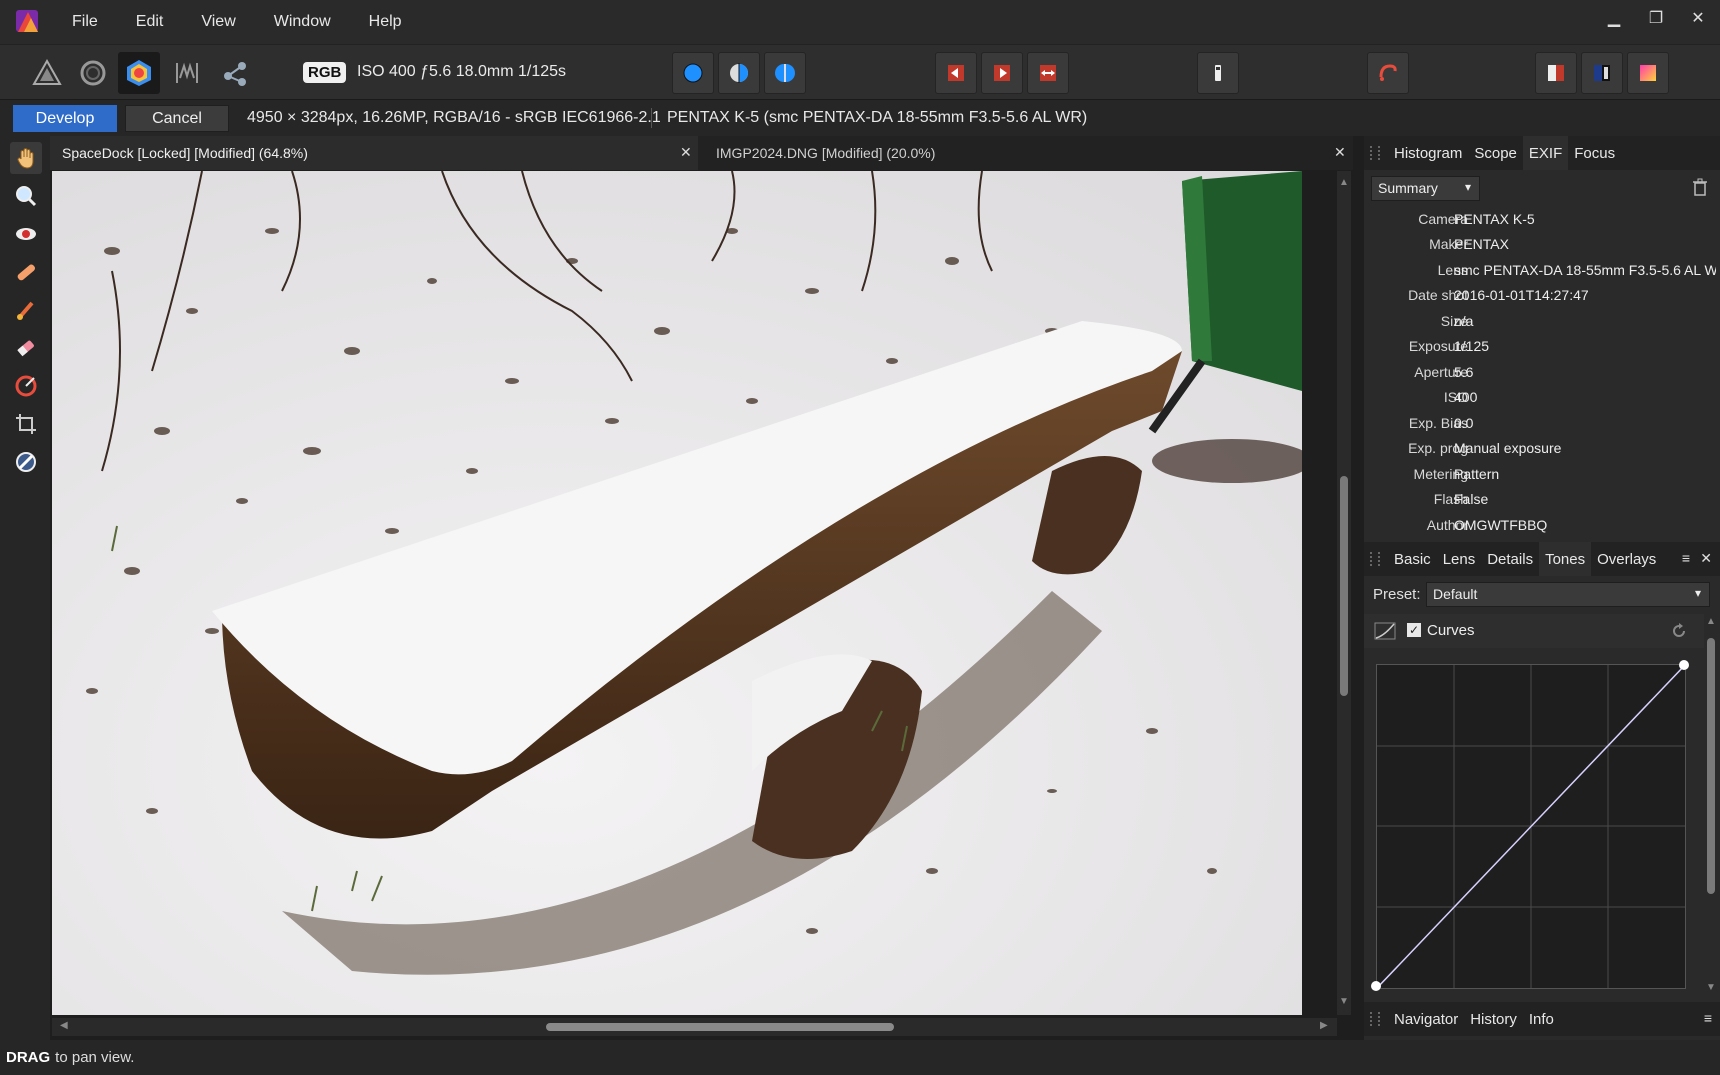 Image resolution: width=1720 pixels, height=1075 pixels. I want to click on tab-histogram: Histogram, so click(1428, 153).